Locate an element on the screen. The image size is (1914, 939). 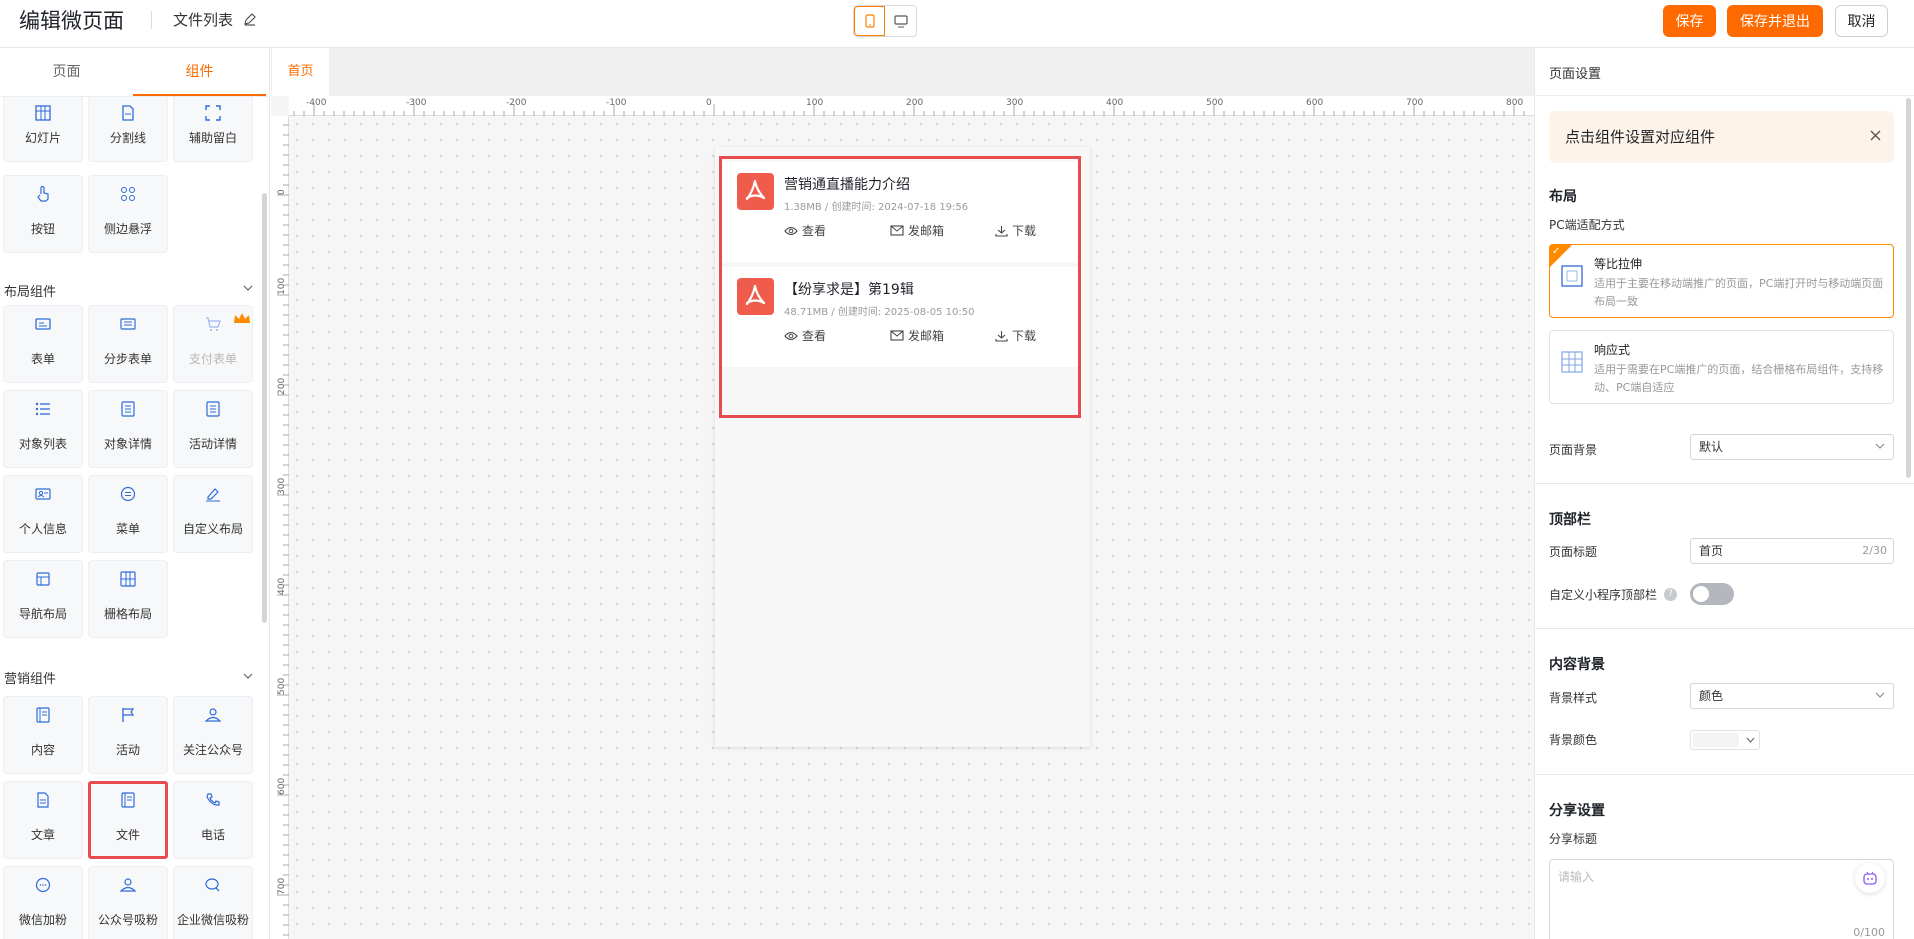
object-list-icon is located at coordinates (42, 409).